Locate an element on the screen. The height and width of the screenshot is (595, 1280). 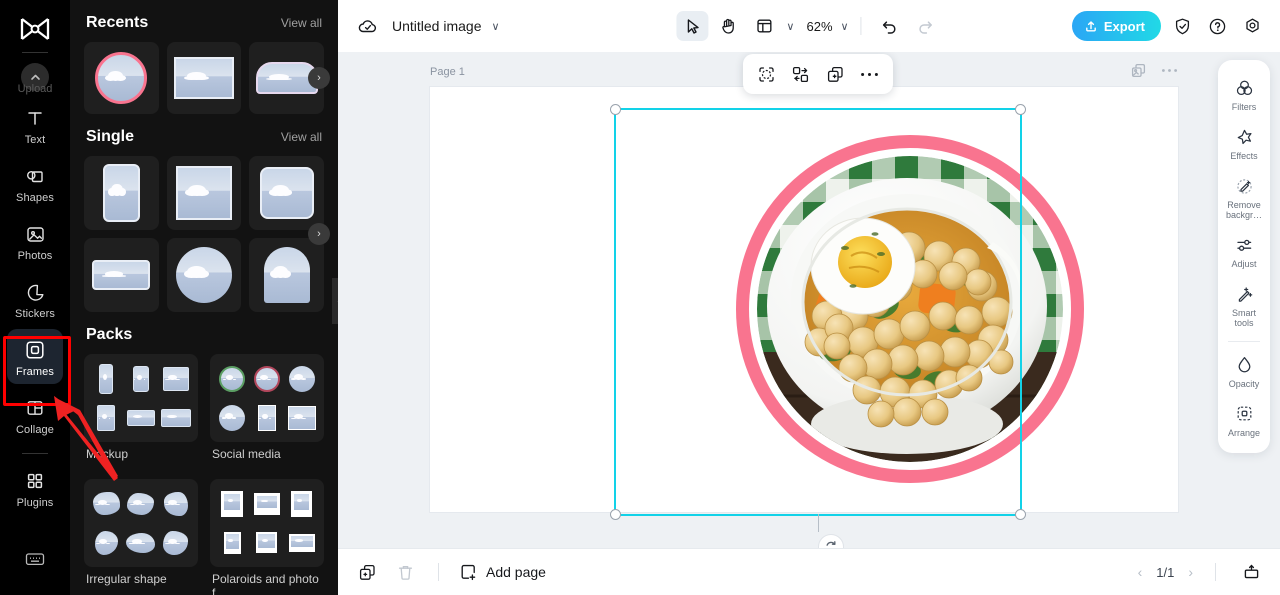
rail-divider-bottom is located at coordinates (35, 453).